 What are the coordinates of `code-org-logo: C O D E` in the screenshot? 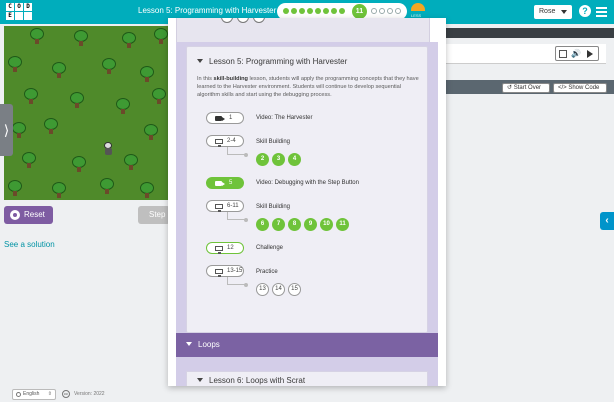 It's located at (21, 12).